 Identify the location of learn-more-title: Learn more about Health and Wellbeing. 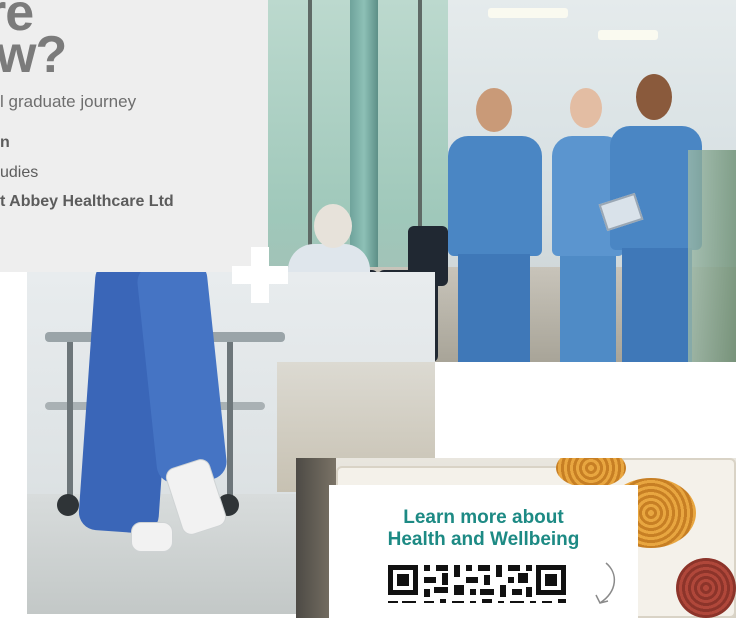
(483, 529).